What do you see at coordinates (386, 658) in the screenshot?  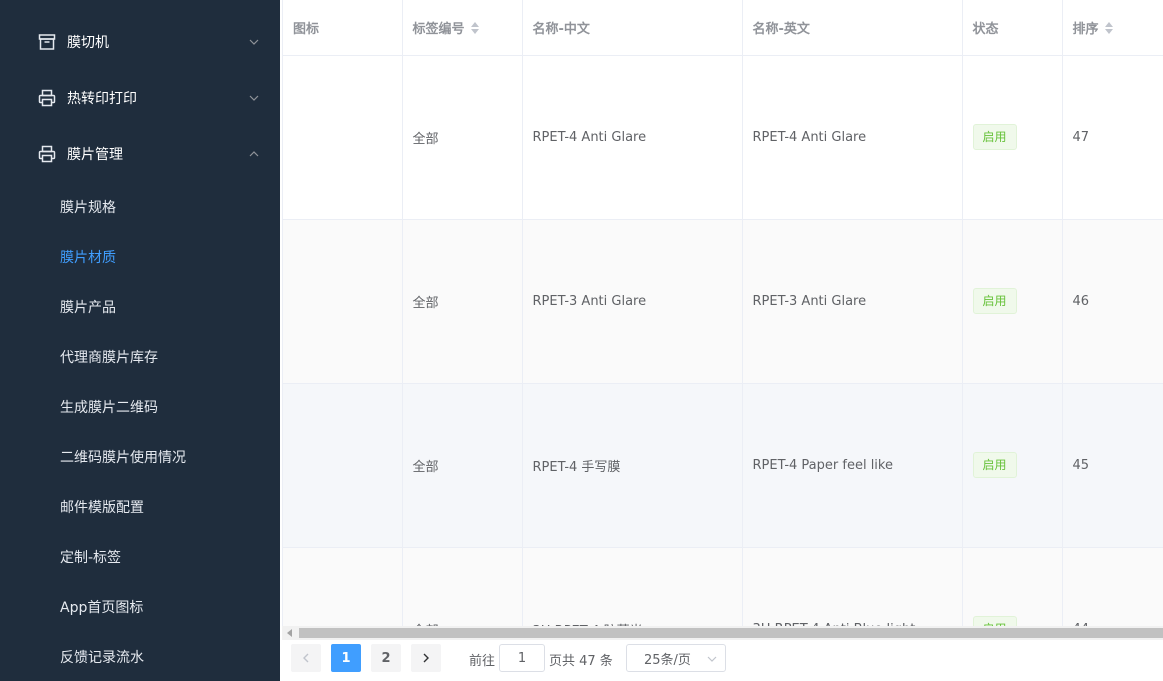 I see `page-button-2: 2` at bounding box center [386, 658].